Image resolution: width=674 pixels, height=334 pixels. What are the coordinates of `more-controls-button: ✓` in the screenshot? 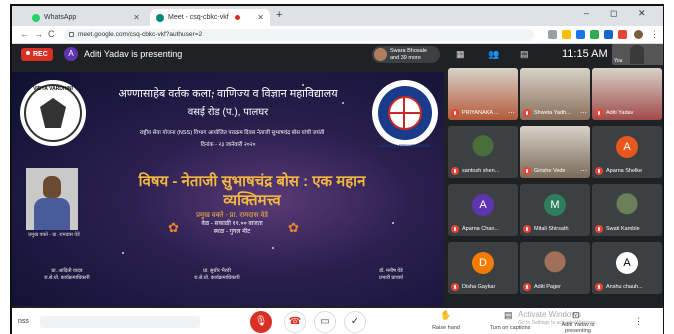 It's located at (355, 322).